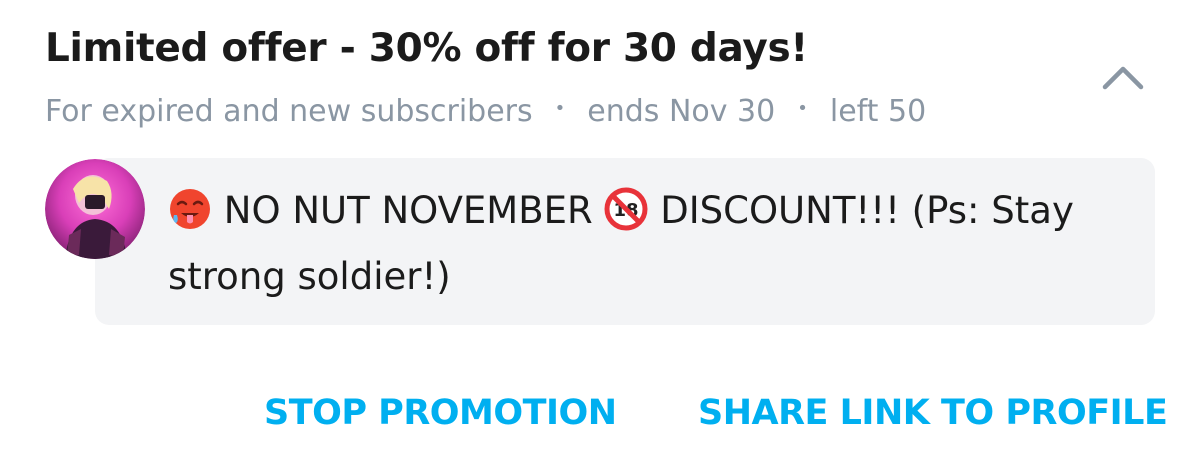 The width and height of the screenshot is (1200, 473). What do you see at coordinates (878, 111) in the screenshot?
I see `remaining-count-text: left 50` at bounding box center [878, 111].